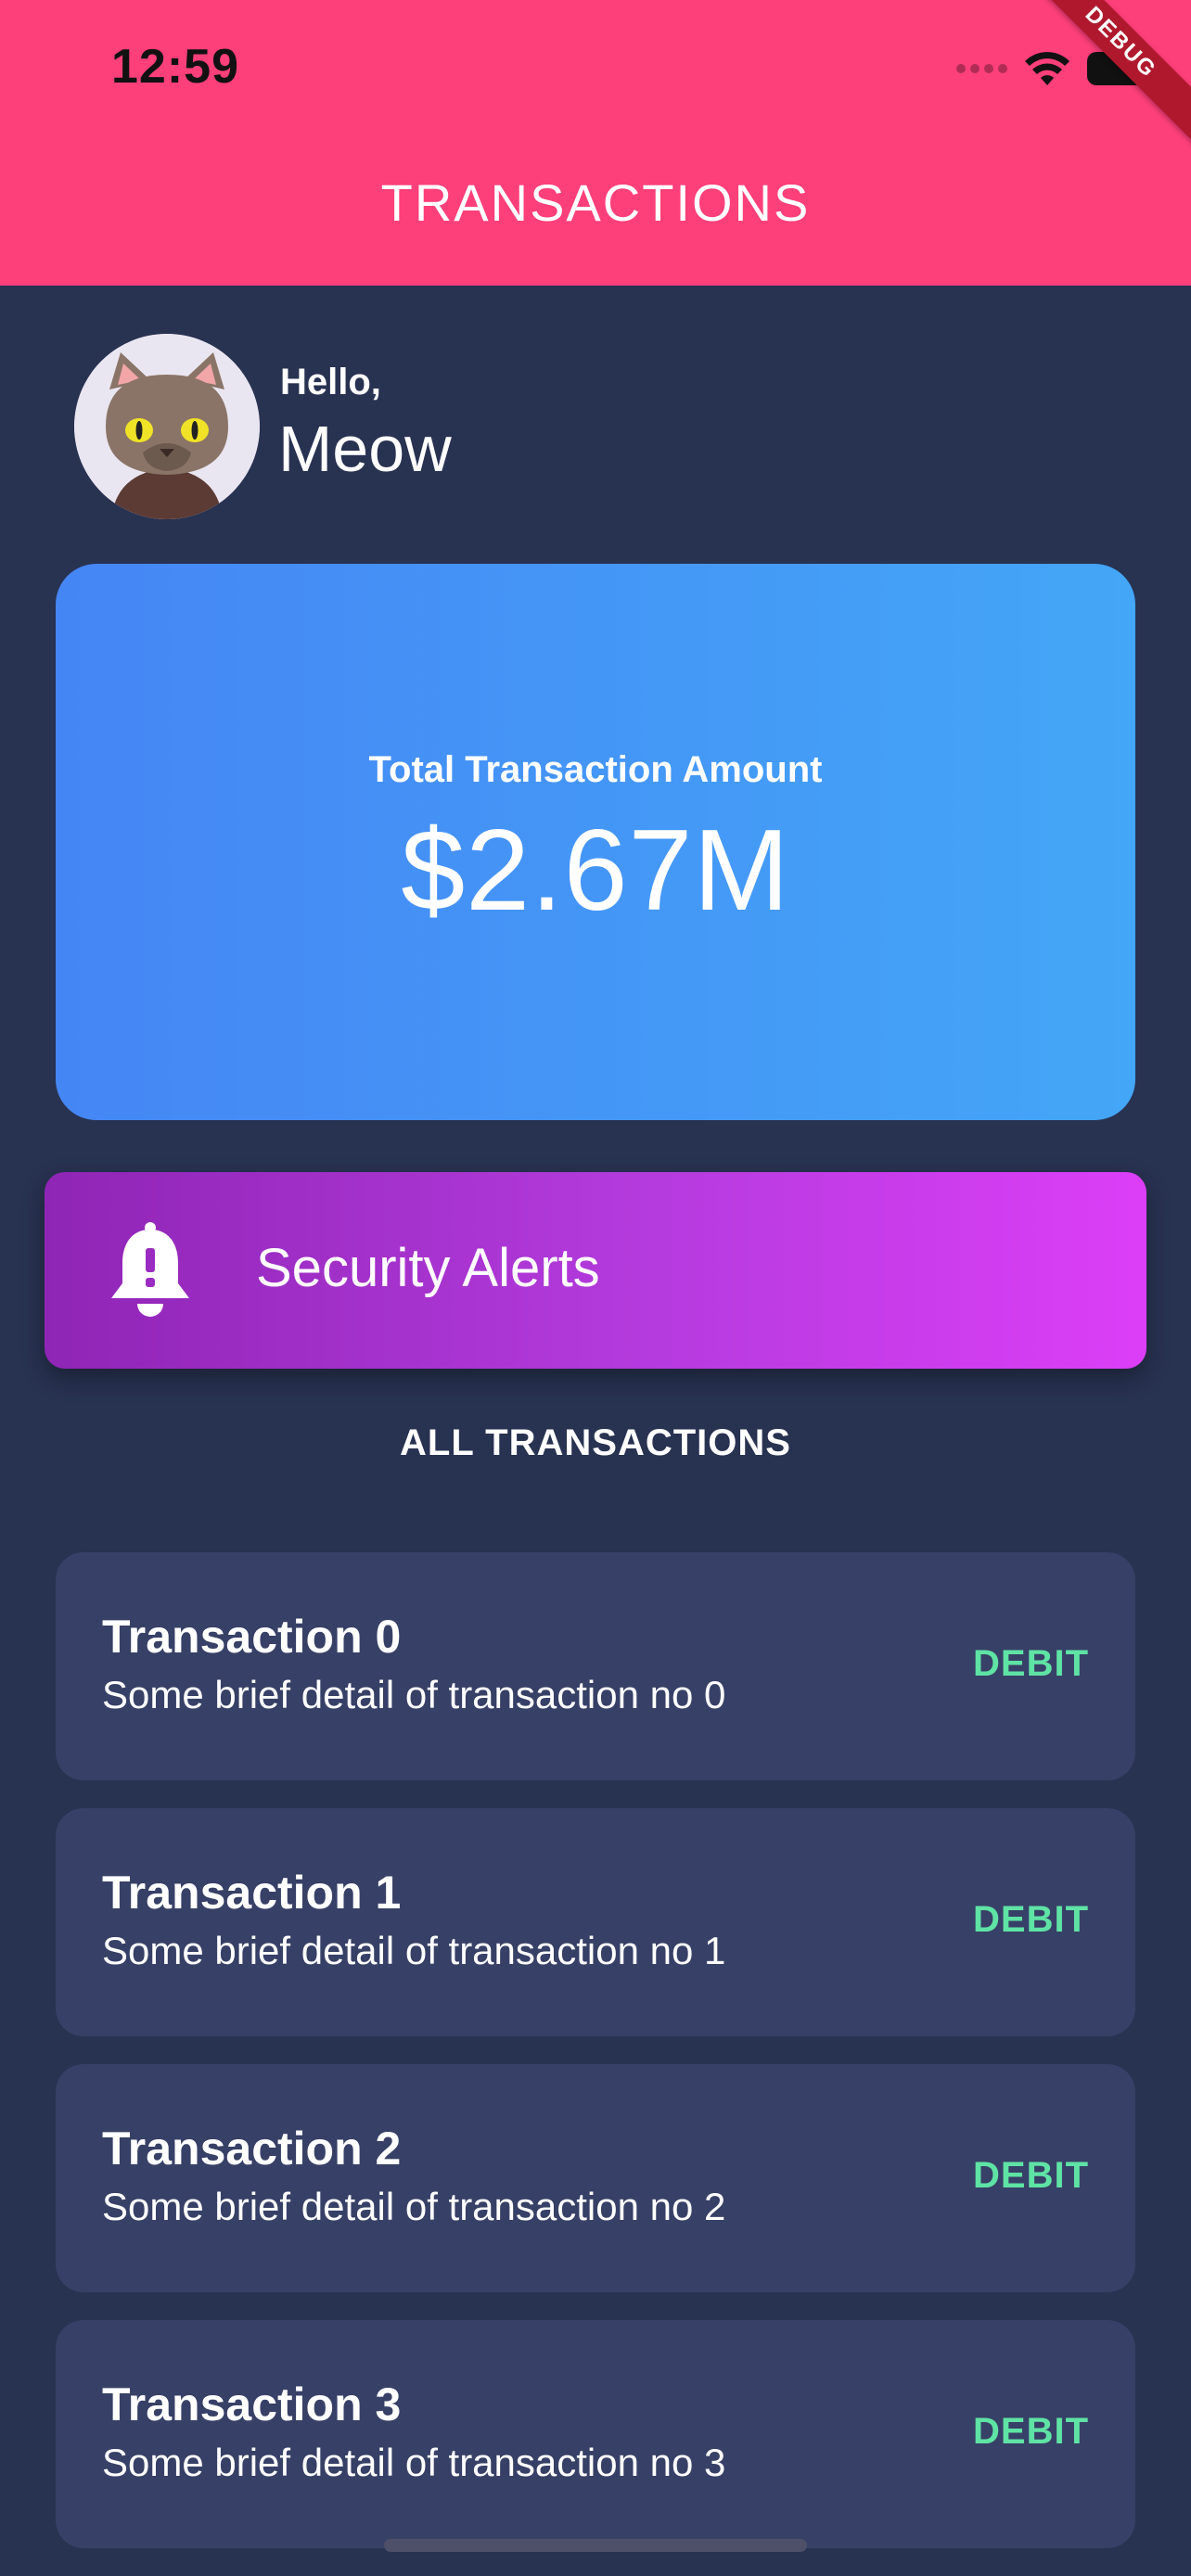 This screenshot has height=2576, width=1191. What do you see at coordinates (365, 449) in the screenshot?
I see `user-name: Meow` at bounding box center [365, 449].